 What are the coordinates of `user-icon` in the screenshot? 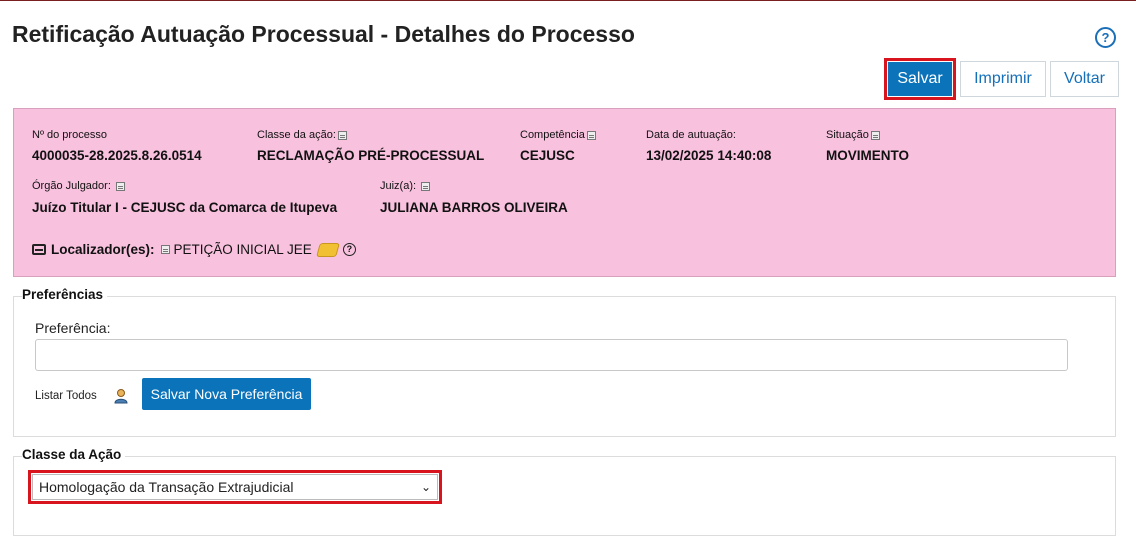 It's located at (121, 396).